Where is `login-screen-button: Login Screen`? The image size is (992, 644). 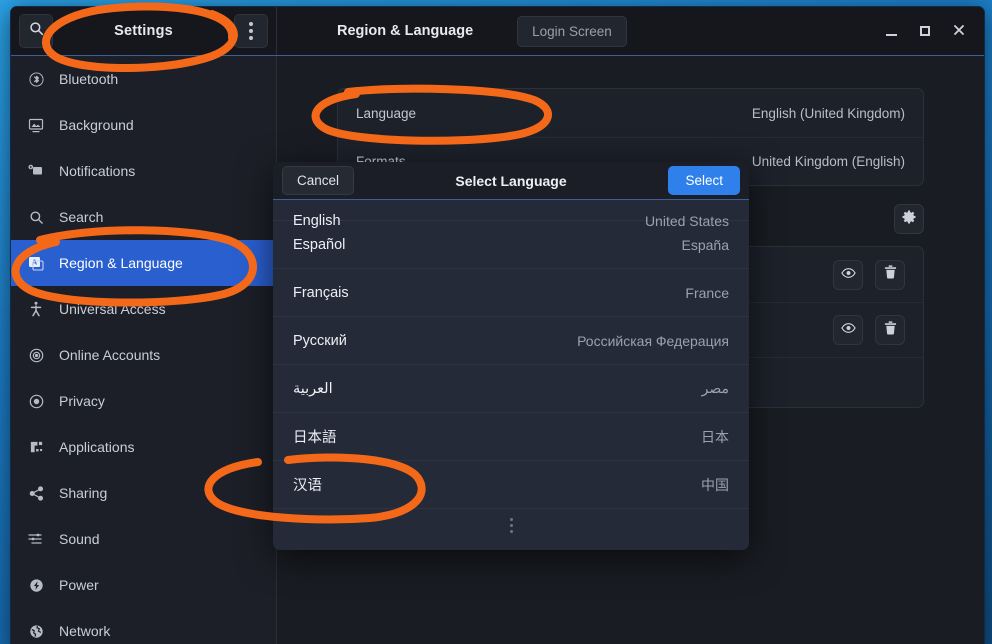
login-screen-button: Login Screen is located at coordinates (572, 31).